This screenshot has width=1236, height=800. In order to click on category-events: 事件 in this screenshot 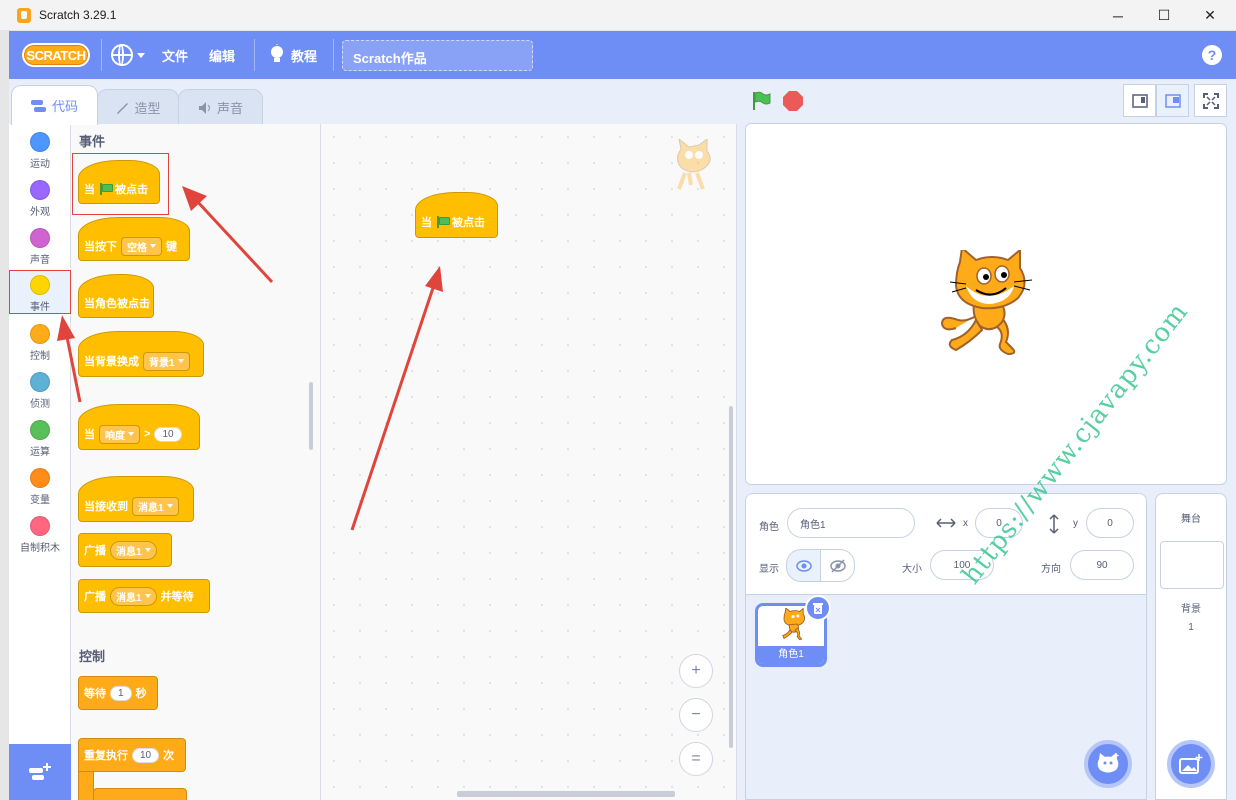, I will do `click(40, 292)`.